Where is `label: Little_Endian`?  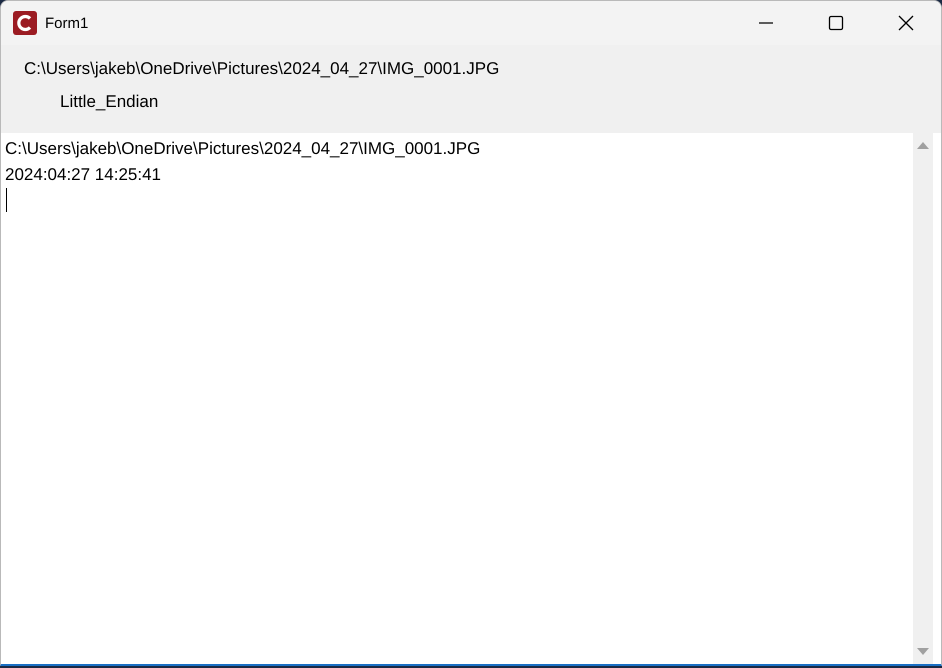
label: Little_Endian is located at coordinates (109, 102).